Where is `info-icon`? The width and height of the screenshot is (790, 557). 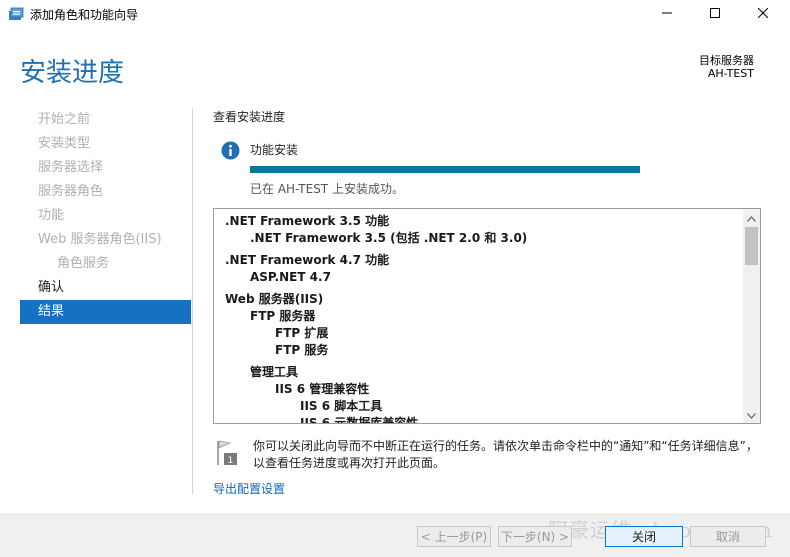
info-icon is located at coordinates (230, 150).